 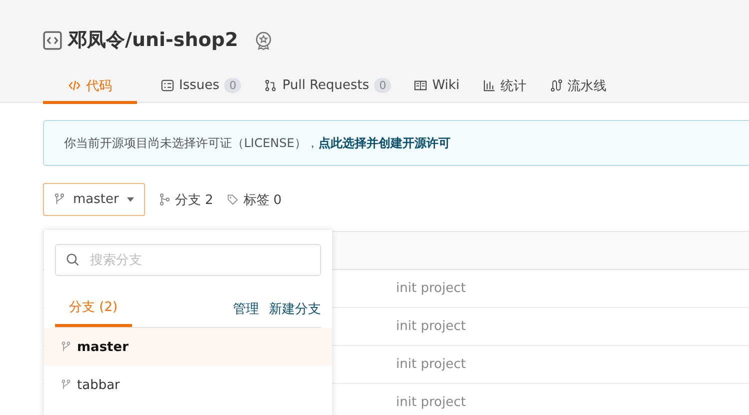 I want to click on search-icon, so click(x=73, y=260).